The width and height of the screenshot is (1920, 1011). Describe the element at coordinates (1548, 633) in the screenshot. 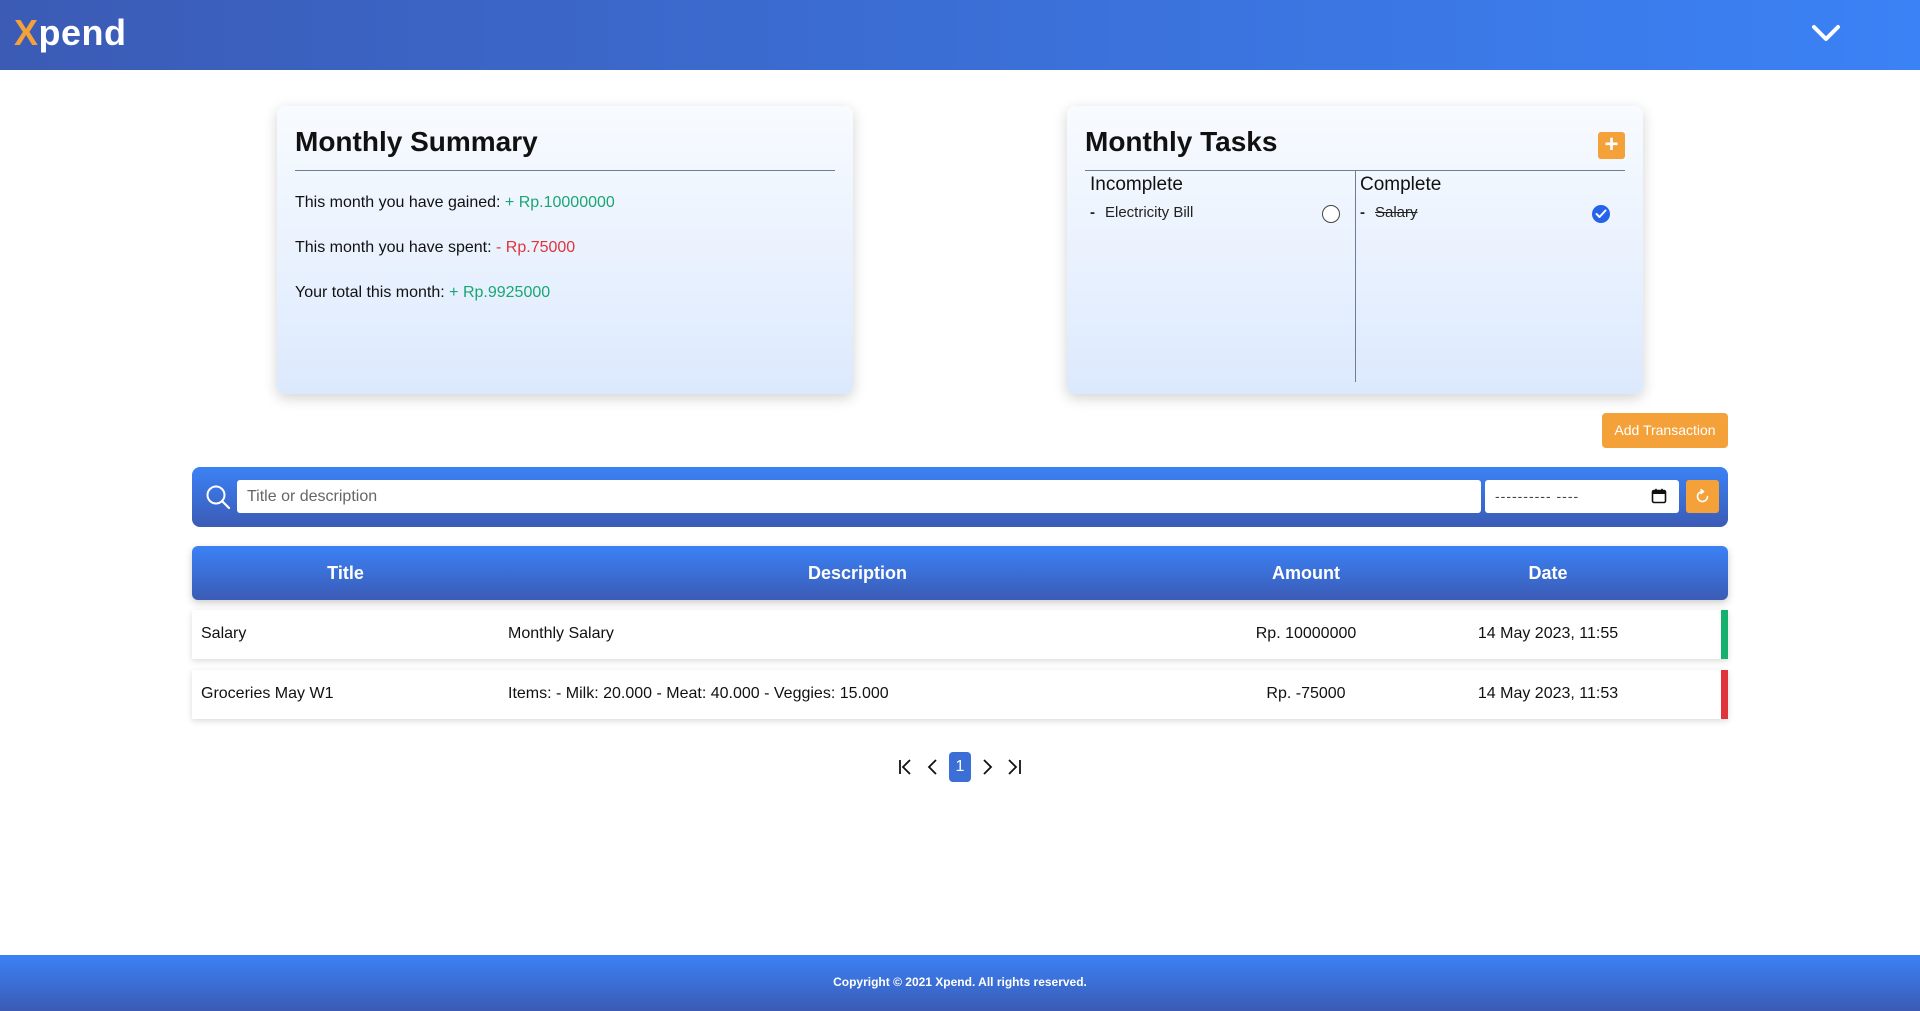

I see `cell-date: 14 May 2023, 11:55` at that location.